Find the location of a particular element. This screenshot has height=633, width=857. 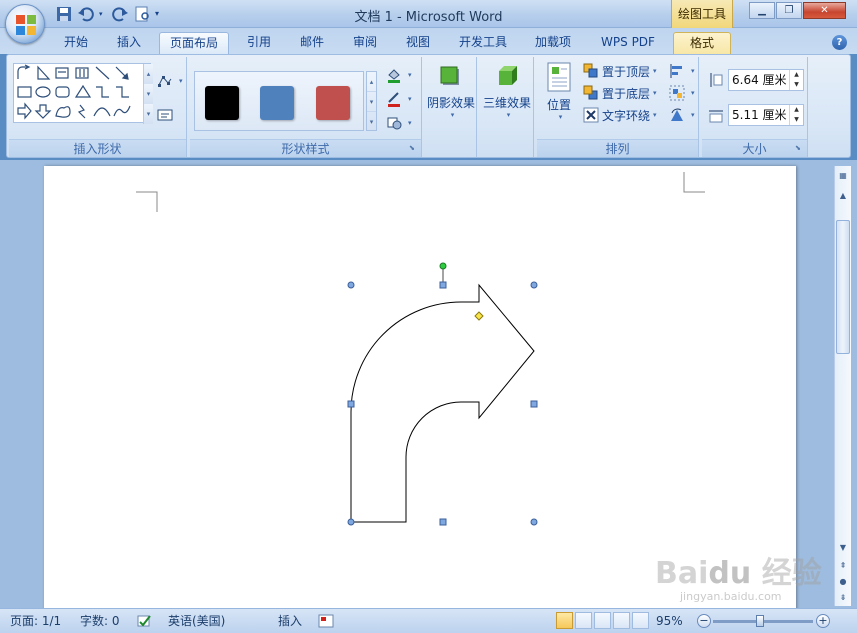

tab-references: 引用 is located at coordinates (259, 43).